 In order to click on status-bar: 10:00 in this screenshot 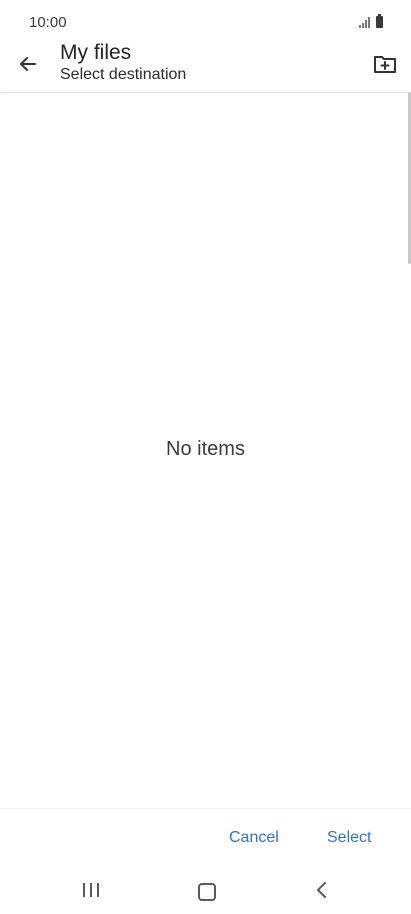, I will do `click(205, 22)`.